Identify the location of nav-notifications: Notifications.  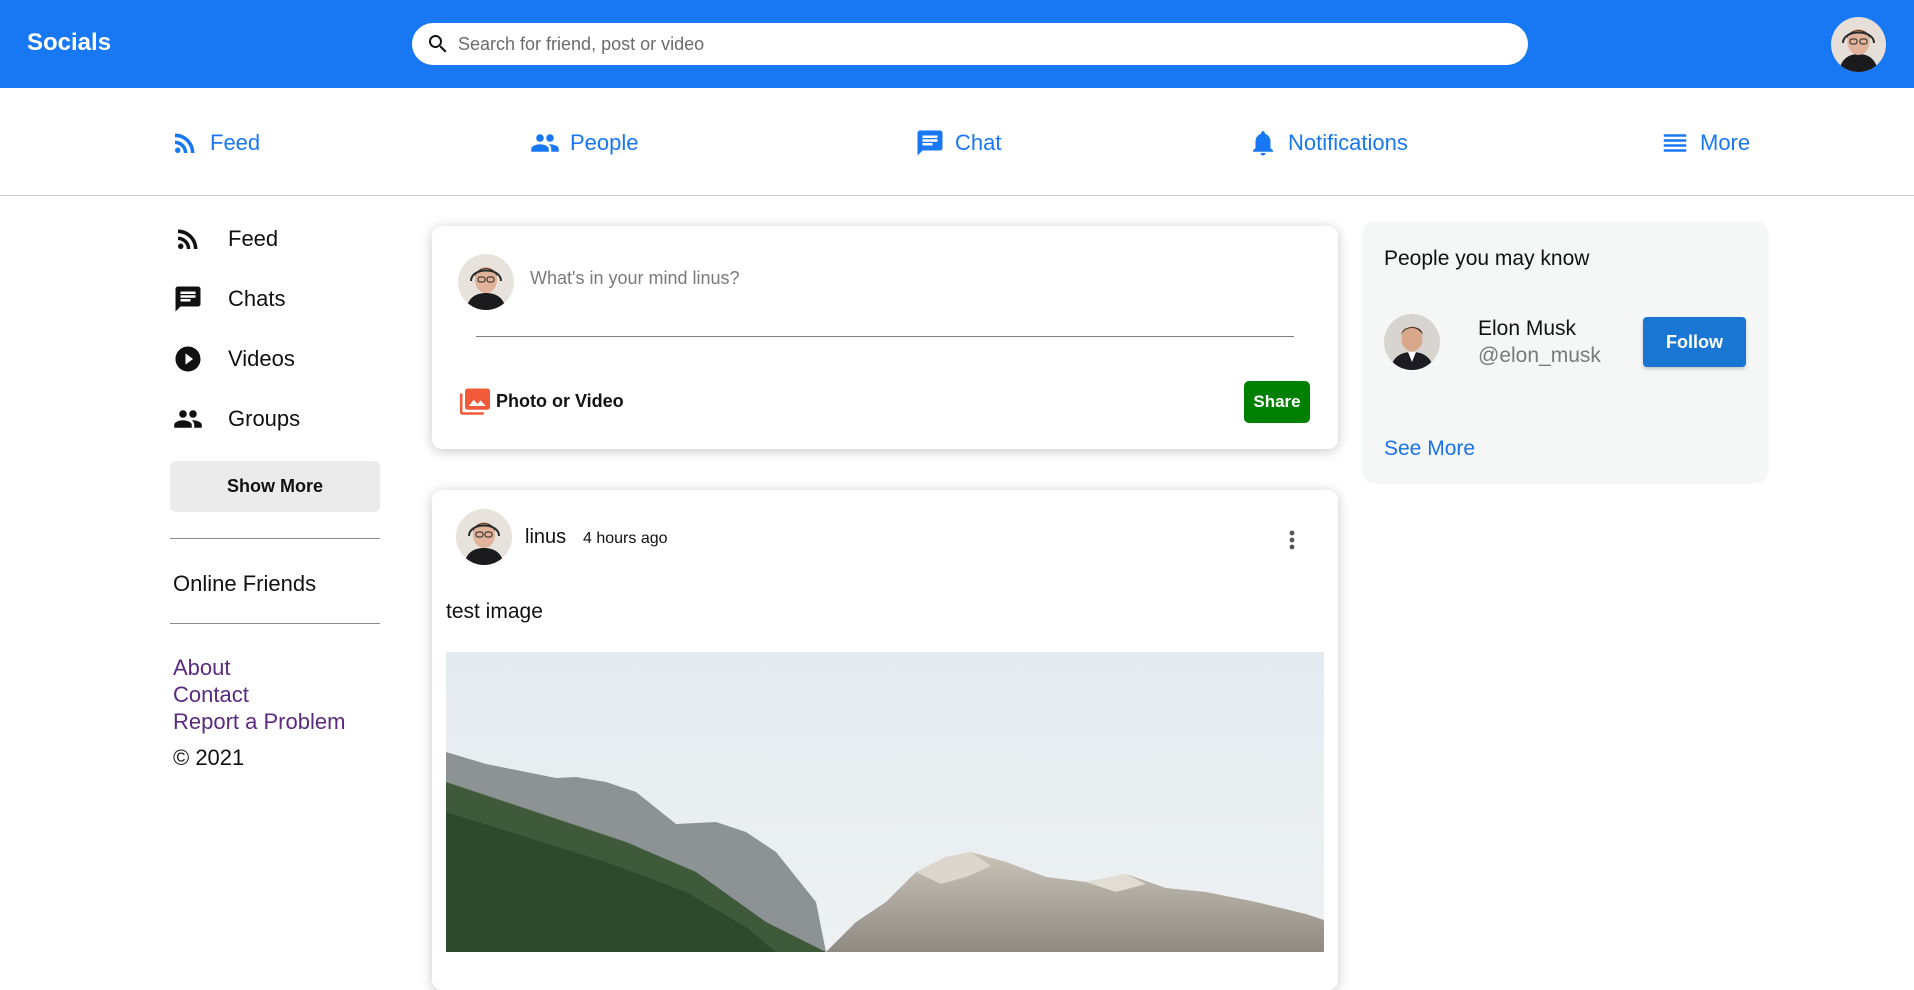
(1328, 143).